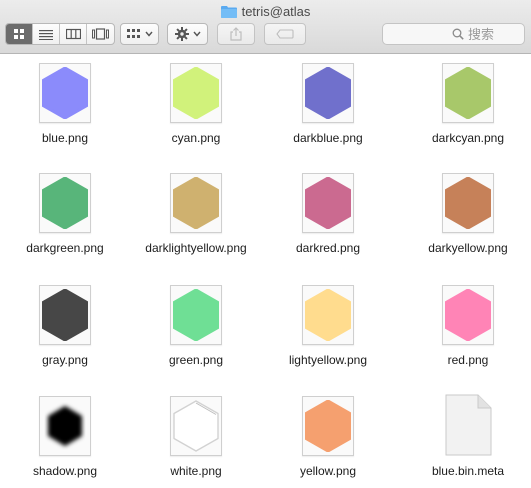 The image size is (531, 488). Describe the element at coordinates (458, 34) in the screenshot. I see `search-icon` at that location.